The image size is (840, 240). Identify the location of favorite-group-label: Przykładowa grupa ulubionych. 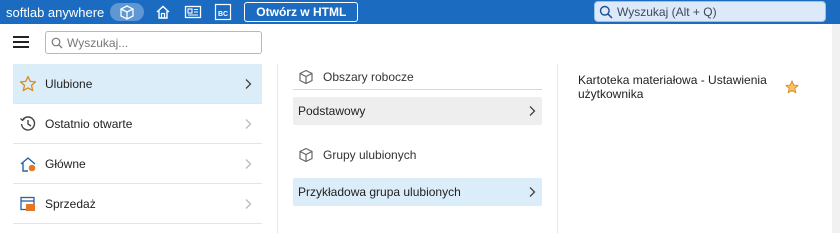
(379, 192).